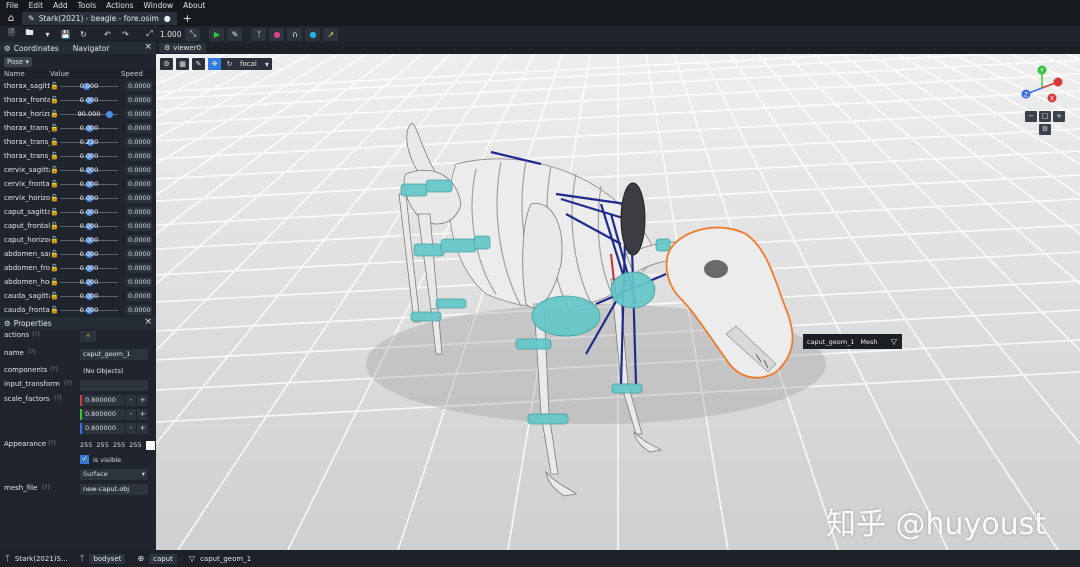  Describe the element at coordinates (114, 474) in the screenshot. I see `representation-dropdown: Surface ▾` at that location.